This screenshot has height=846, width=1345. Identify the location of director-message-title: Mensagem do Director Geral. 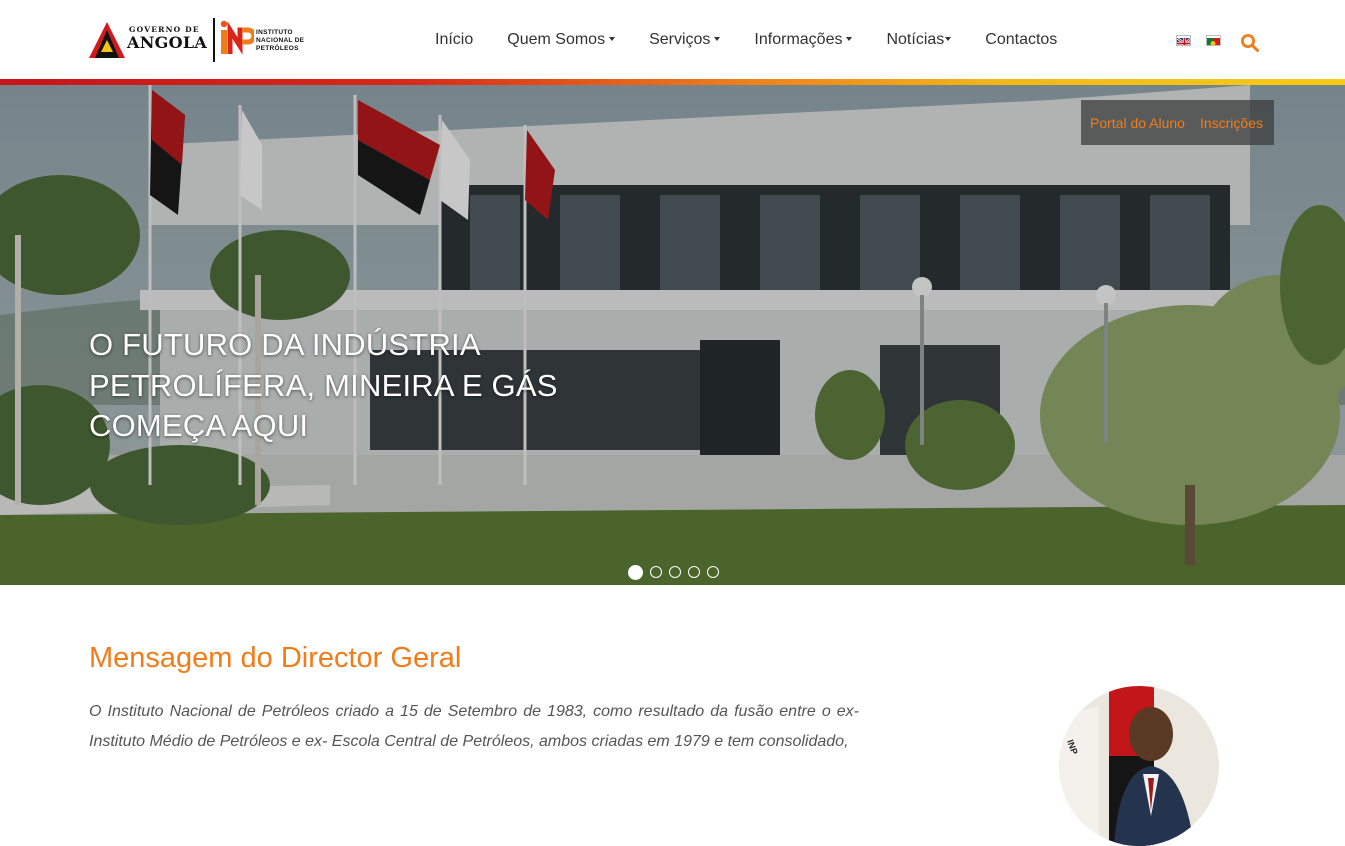
(275, 658).